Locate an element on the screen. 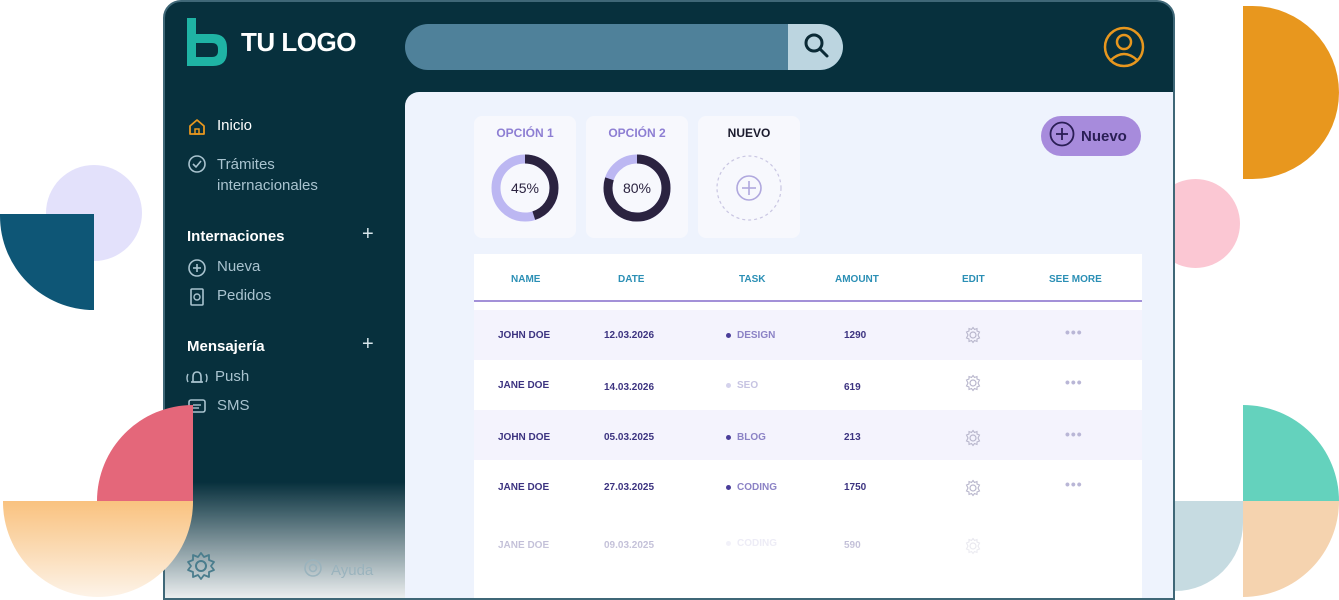 Image resolution: width=1339 pixels, height=600 pixels. table-row: JOHN DOE 05.03.2025 BLOG 213 ••• is located at coordinates (808, 435).